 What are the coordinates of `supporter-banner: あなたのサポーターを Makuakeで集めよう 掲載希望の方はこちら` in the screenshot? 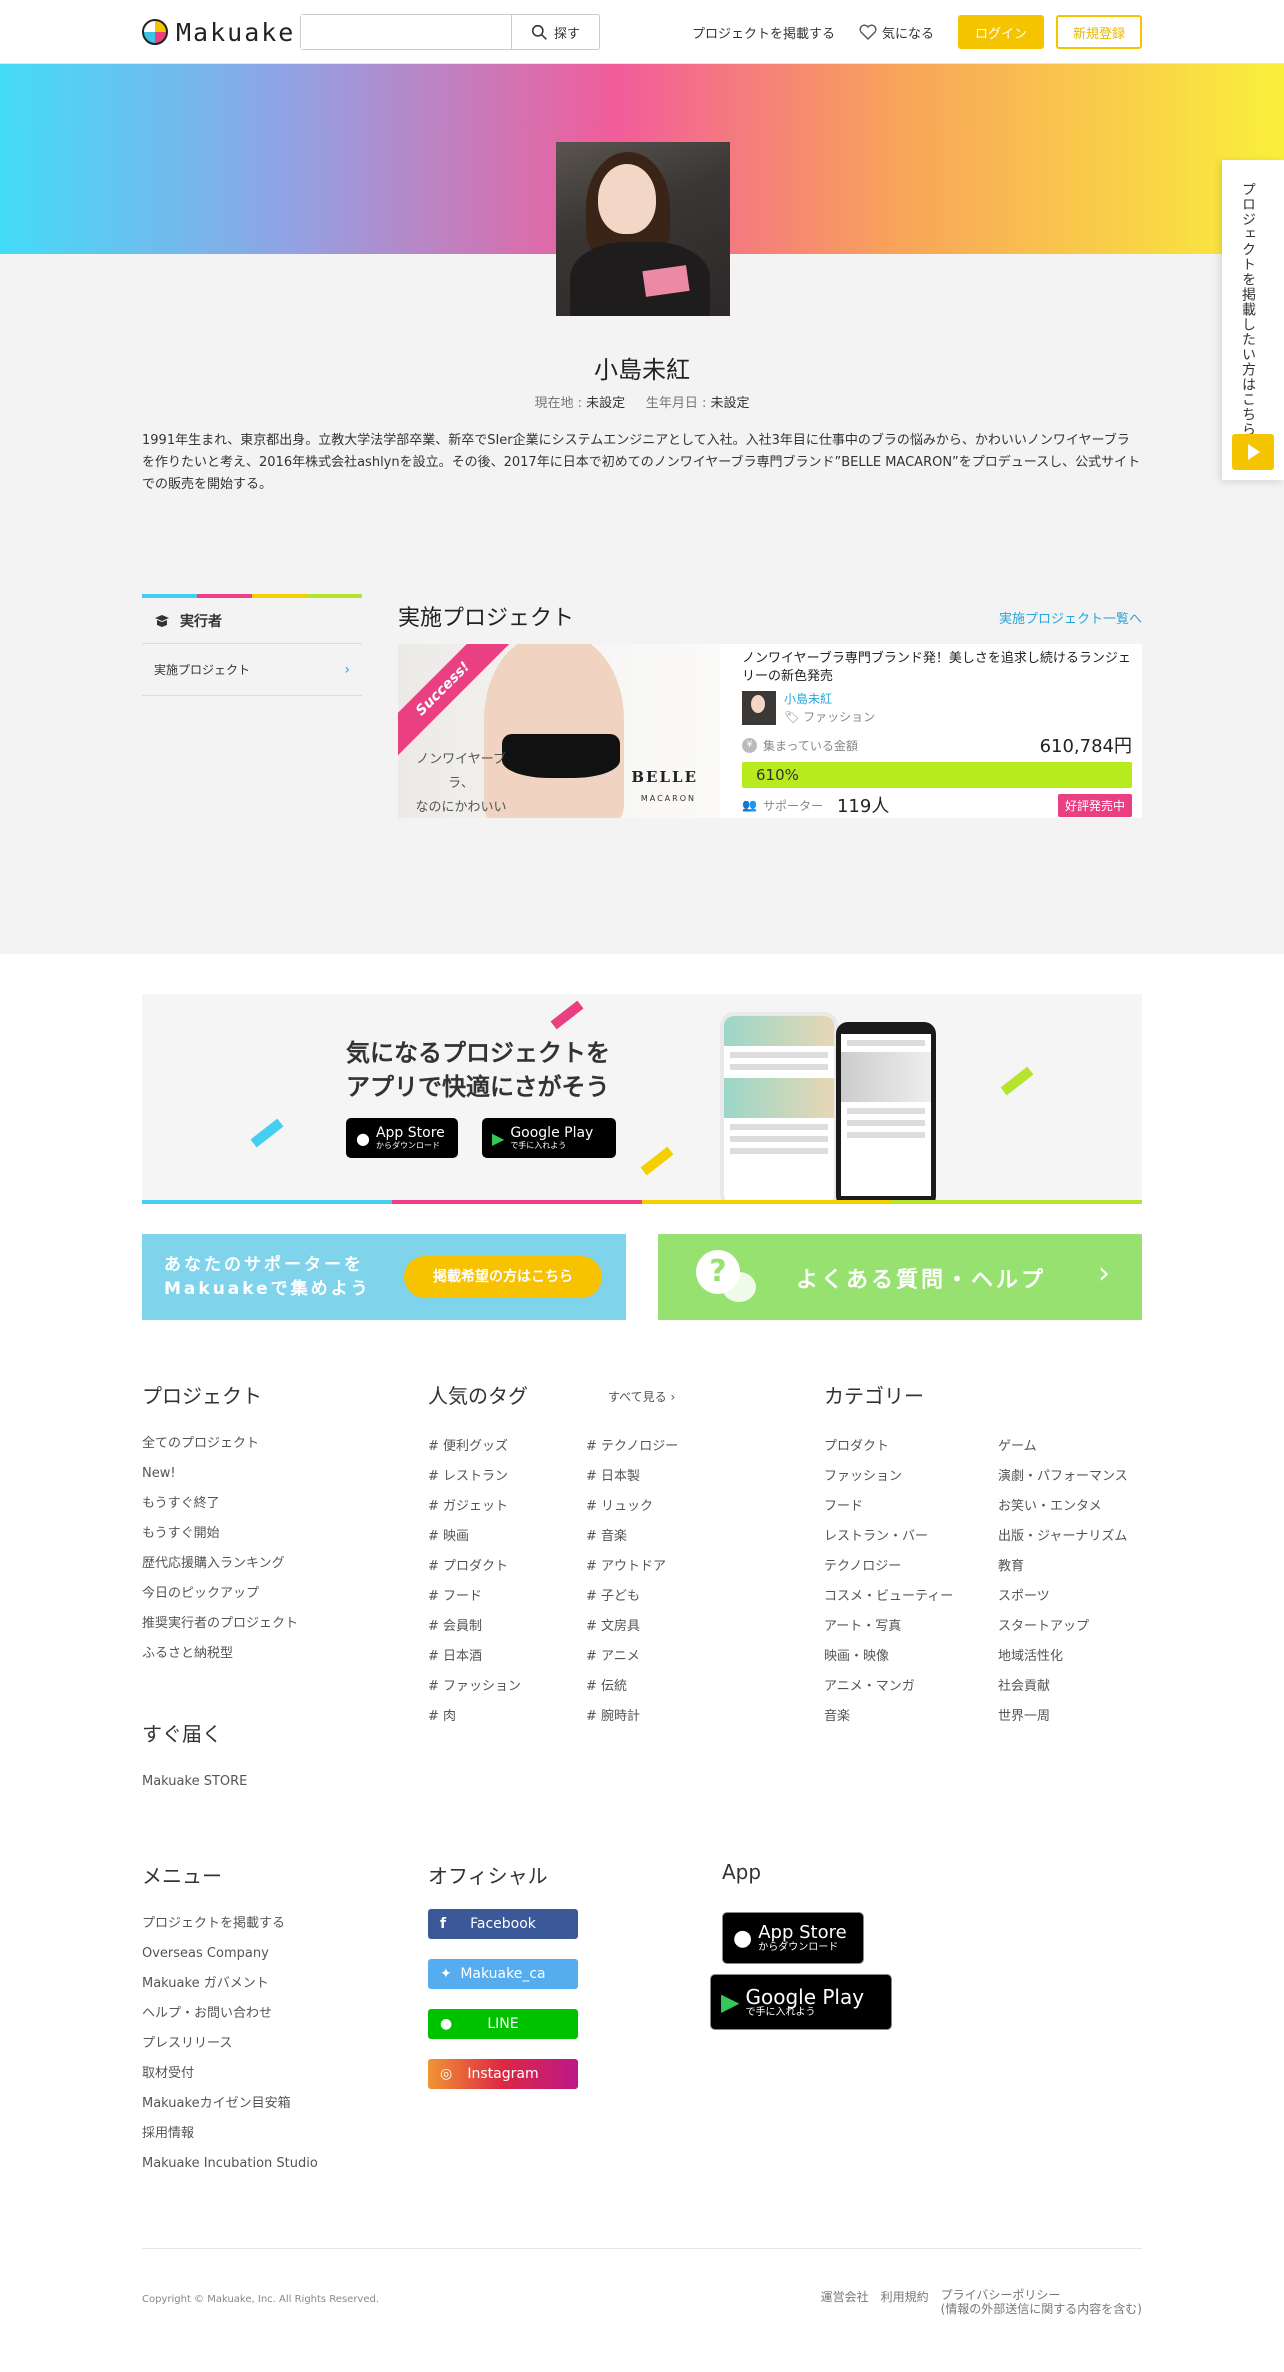 It's located at (384, 1277).